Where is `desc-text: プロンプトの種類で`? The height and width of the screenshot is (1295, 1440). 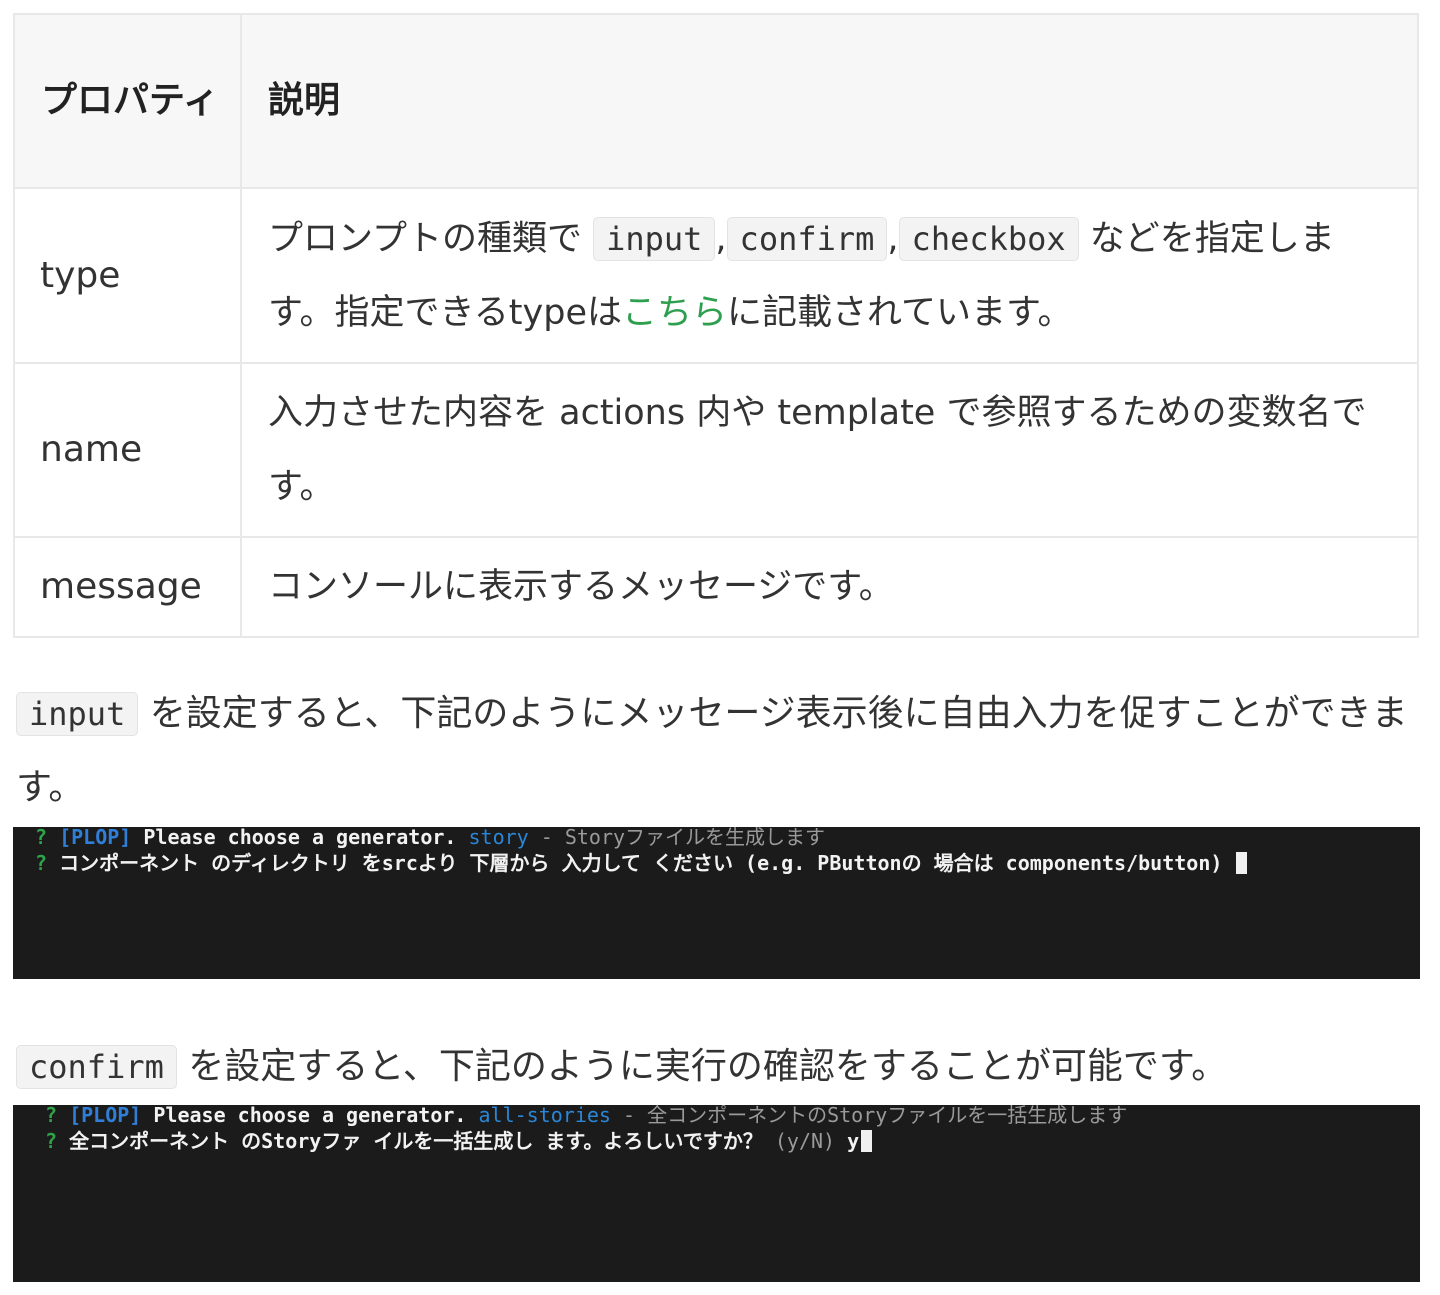
desc-text: プロンプトの種類で is located at coordinates (431, 238).